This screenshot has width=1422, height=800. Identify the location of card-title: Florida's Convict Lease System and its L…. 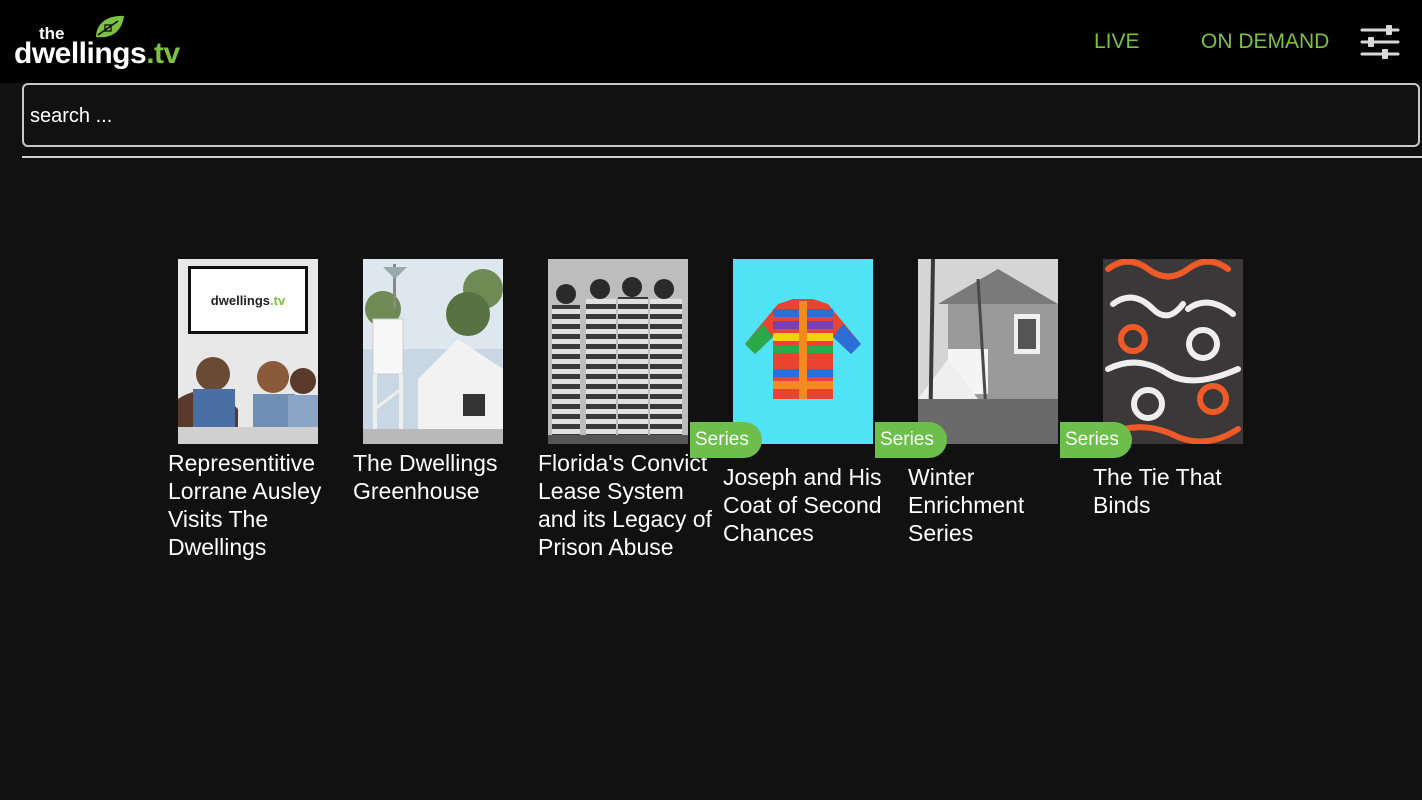
(628, 505).